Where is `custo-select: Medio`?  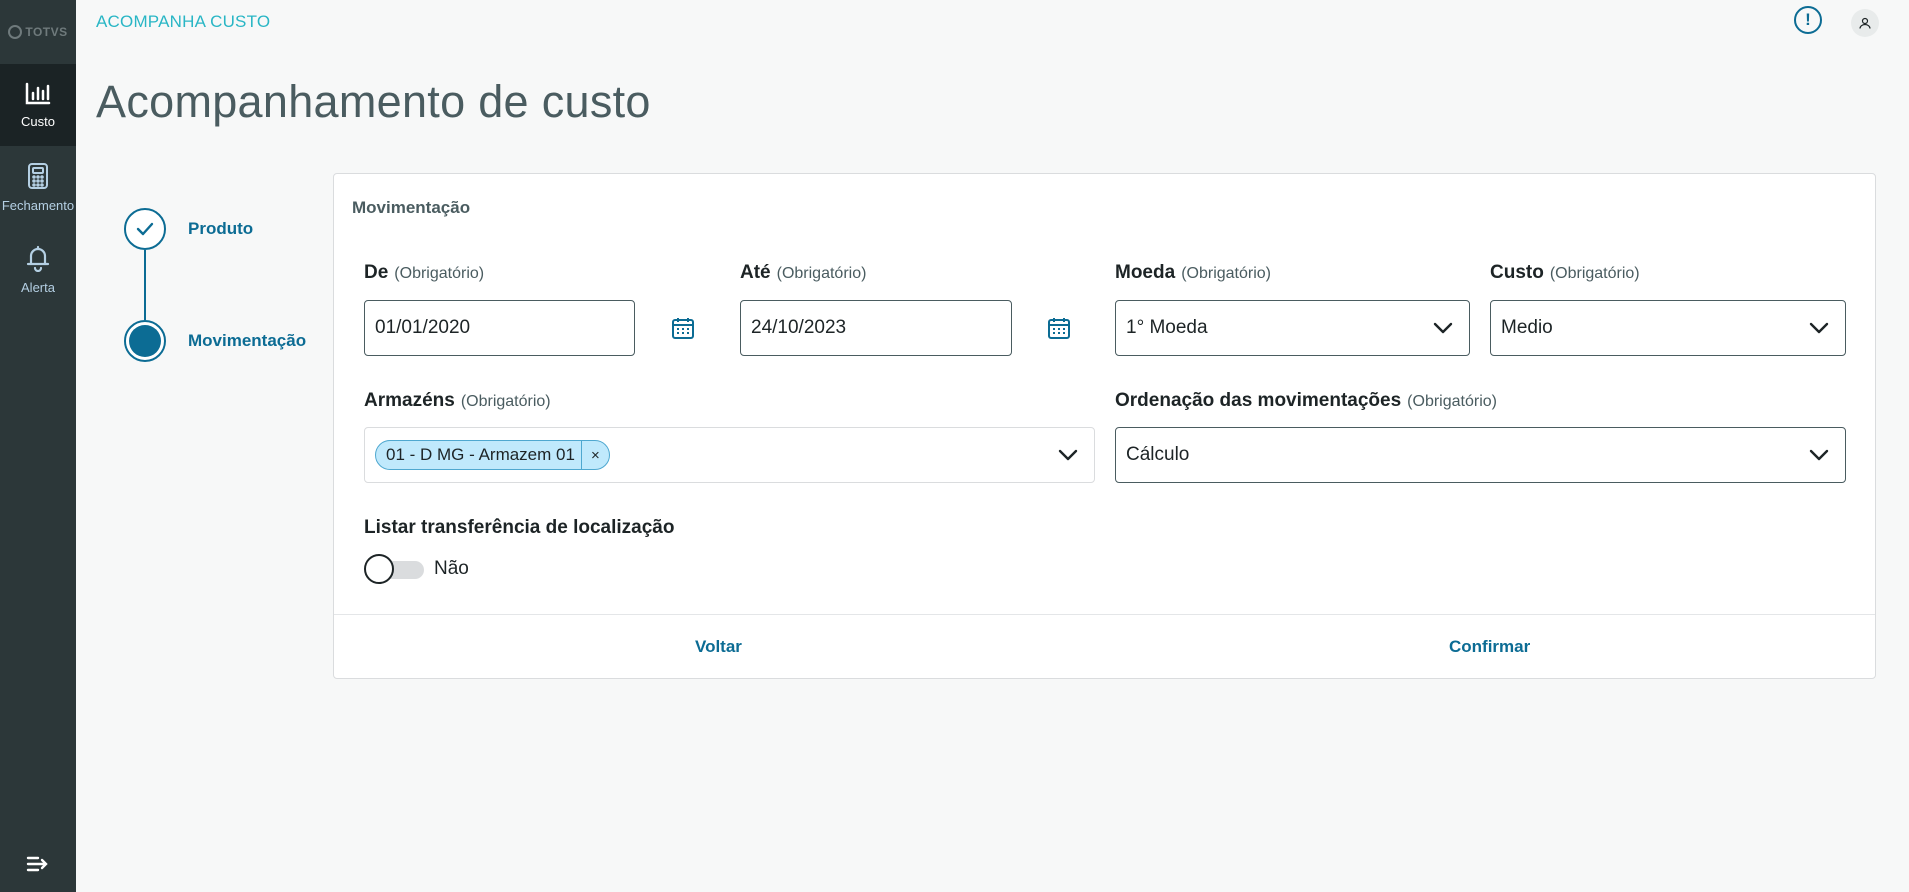 custo-select: Medio is located at coordinates (1668, 328).